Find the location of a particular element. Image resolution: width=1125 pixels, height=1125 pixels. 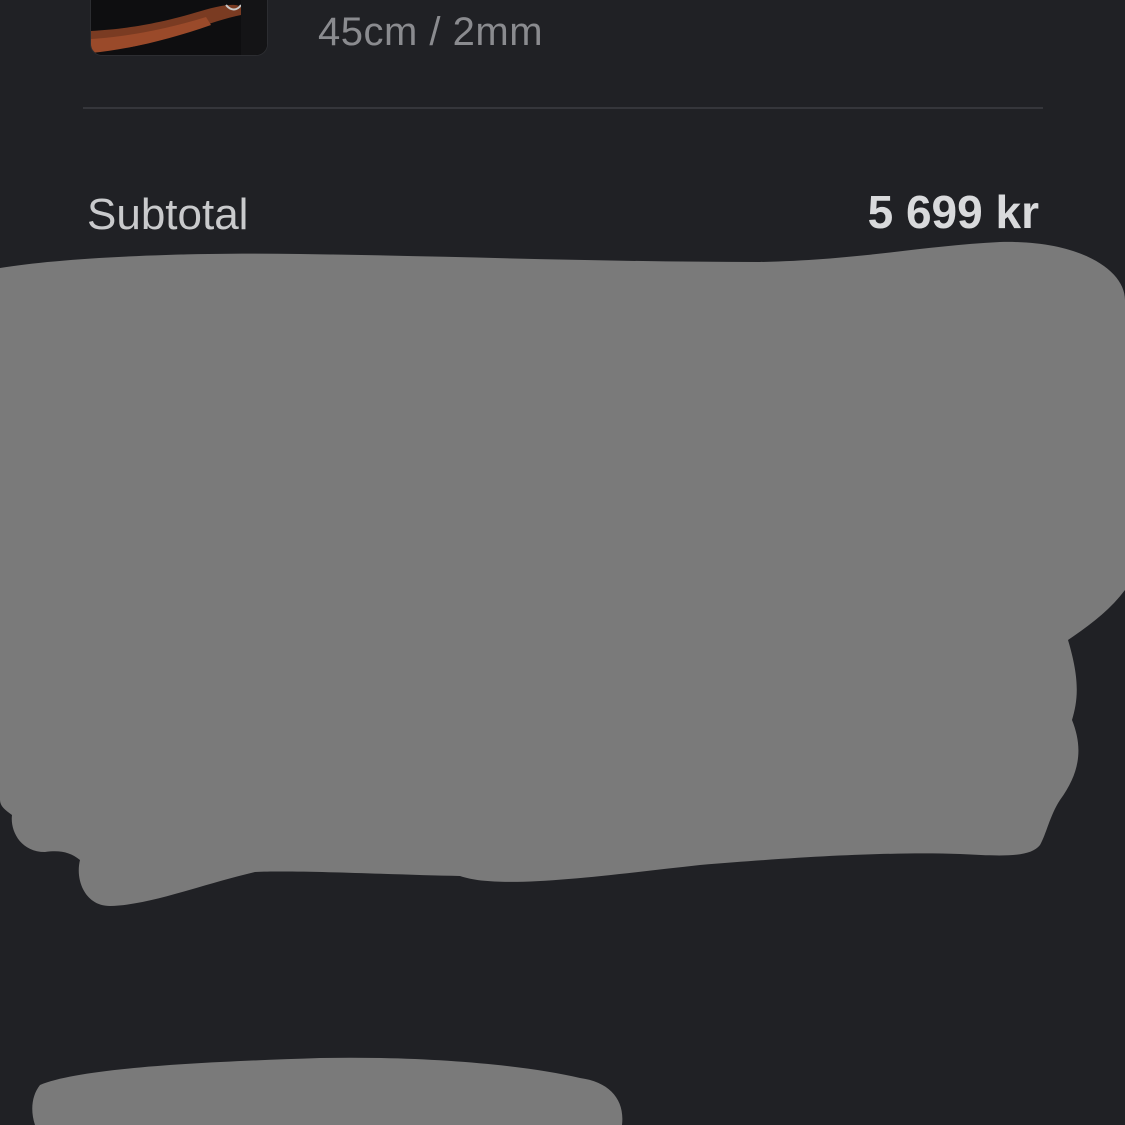

product-variant: 45cm / 2mm is located at coordinates (431, 32).